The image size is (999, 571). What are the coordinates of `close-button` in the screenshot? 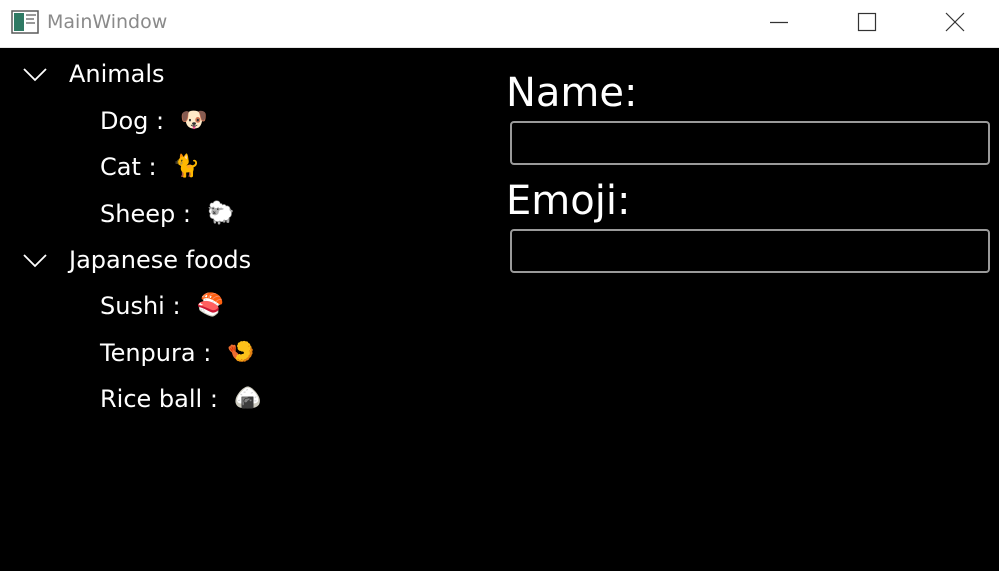 It's located at (954, 22).